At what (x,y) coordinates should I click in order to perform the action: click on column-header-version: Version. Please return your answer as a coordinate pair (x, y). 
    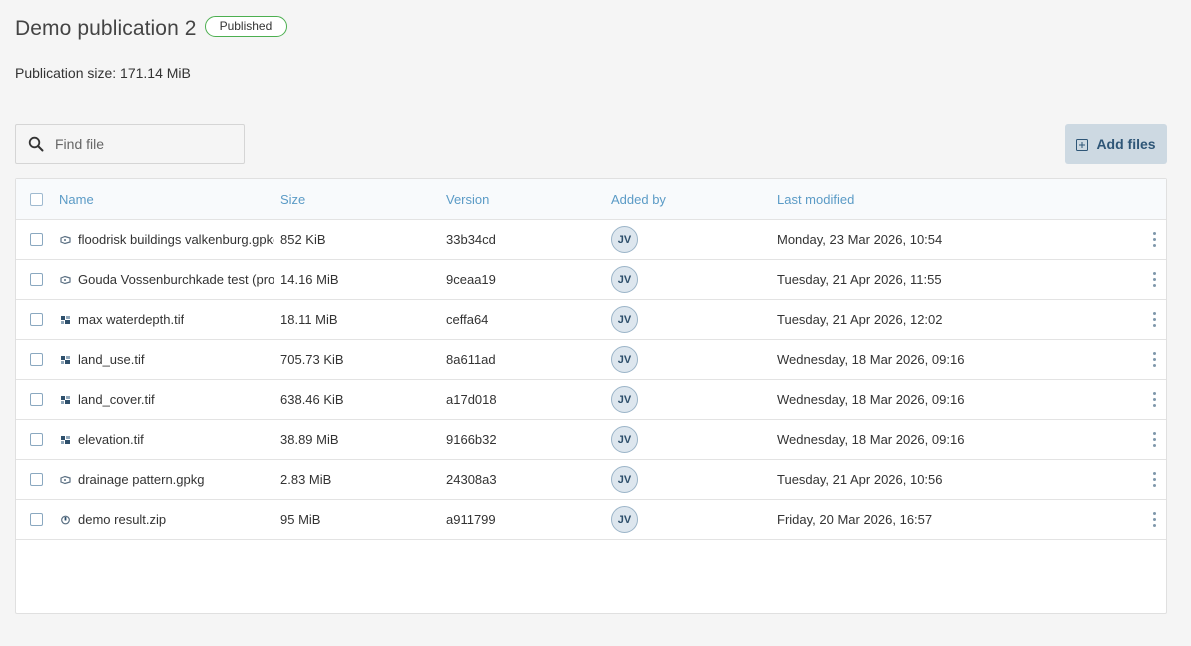
    Looking at the image, I should click on (521, 199).